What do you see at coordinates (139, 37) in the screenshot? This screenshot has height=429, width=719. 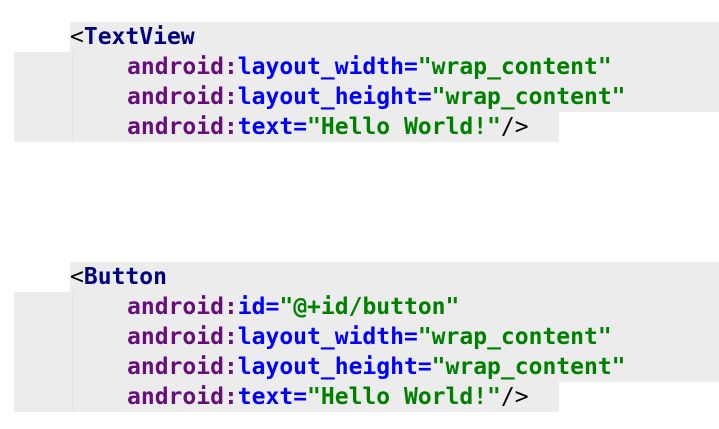 I see `tag-name: TextView` at bounding box center [139, 37].